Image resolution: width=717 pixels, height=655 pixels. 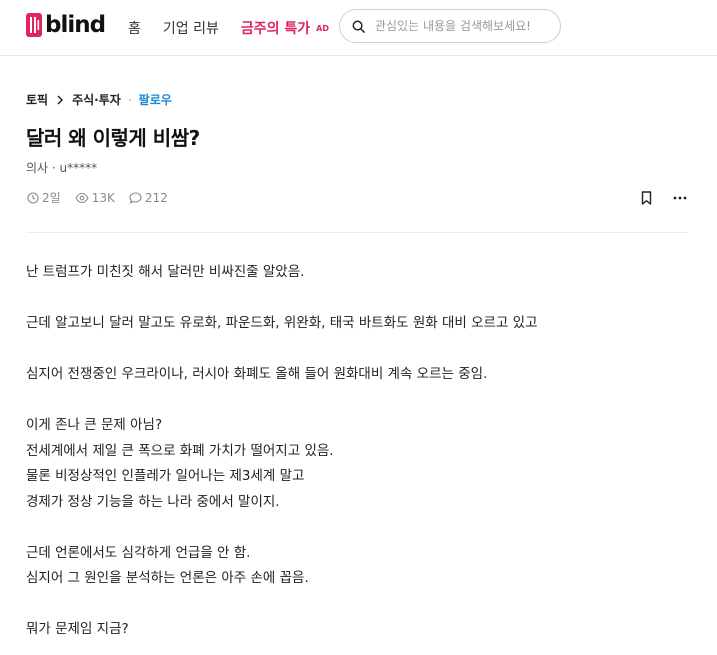 I want to click on breadcrumb-topic: 토픽, so click(x=37, y=99).